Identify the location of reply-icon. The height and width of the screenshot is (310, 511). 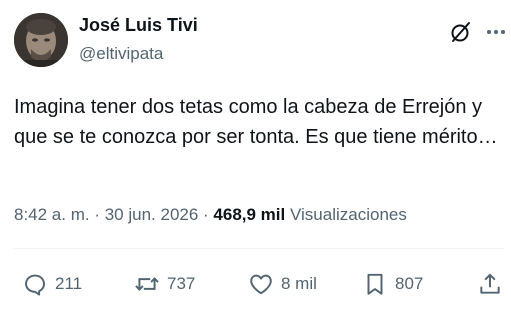
(35, 285).